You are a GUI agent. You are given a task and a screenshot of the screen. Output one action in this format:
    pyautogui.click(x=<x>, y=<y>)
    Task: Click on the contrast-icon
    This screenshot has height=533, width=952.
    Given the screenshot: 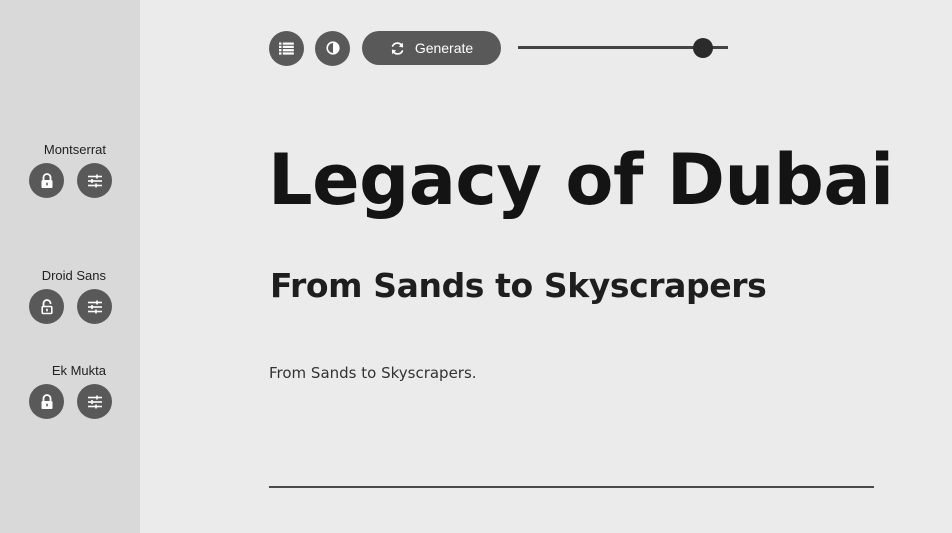 What is the action you would take?
    pyautogui.click(x=332, y=48)
    